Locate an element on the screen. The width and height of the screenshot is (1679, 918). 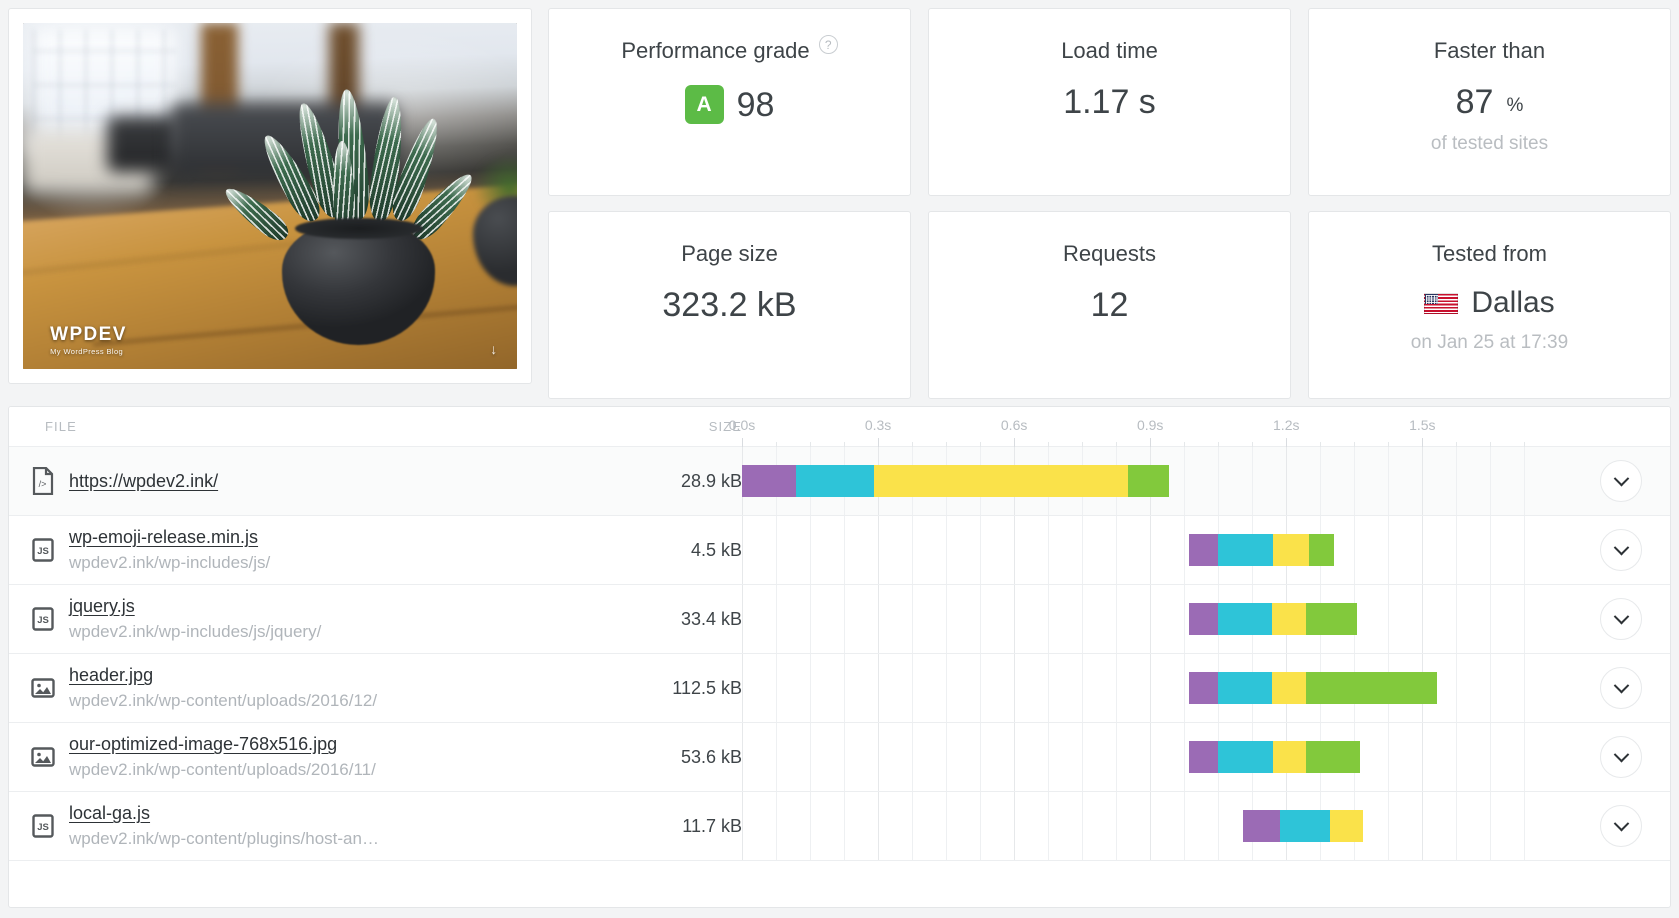
chevron-down-icon is located at coordinates (1621, 547).